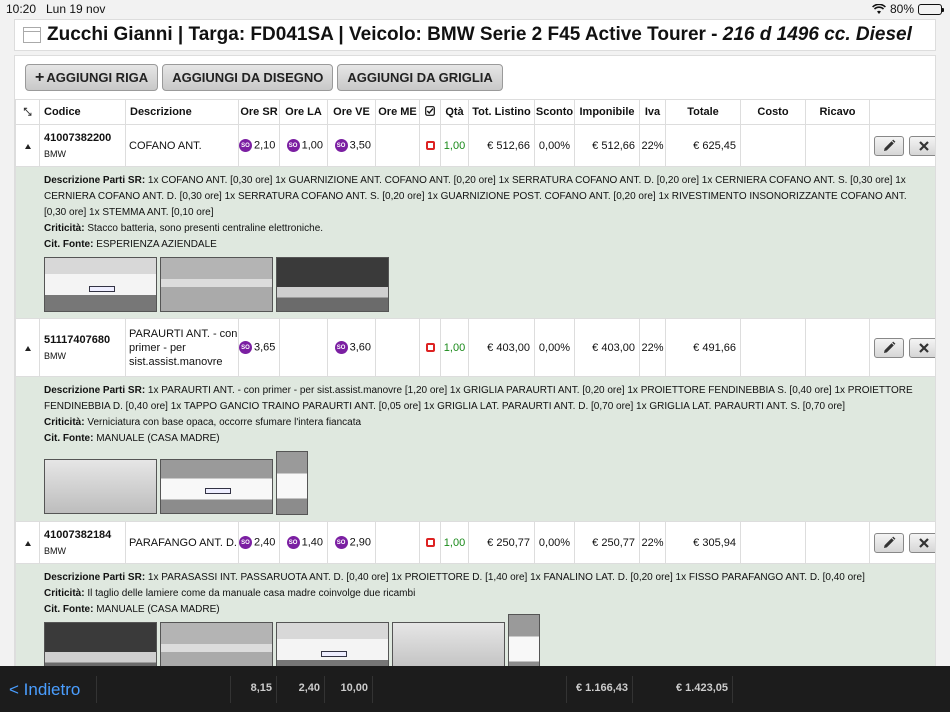  I want to click on col-ore-la: Ore LA, so click(303, 112).